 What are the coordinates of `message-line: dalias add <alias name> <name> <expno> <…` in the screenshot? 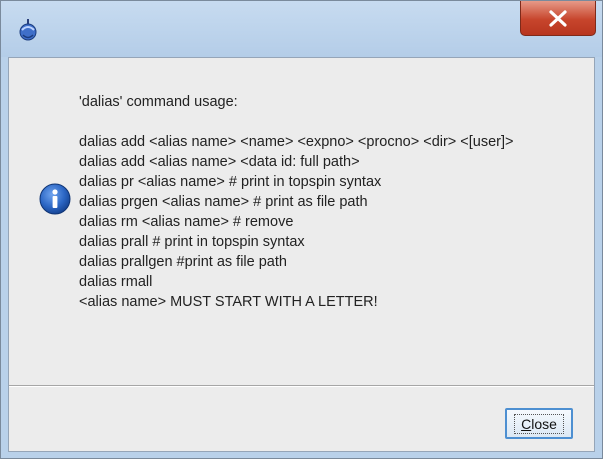 It's located at (296, 142).